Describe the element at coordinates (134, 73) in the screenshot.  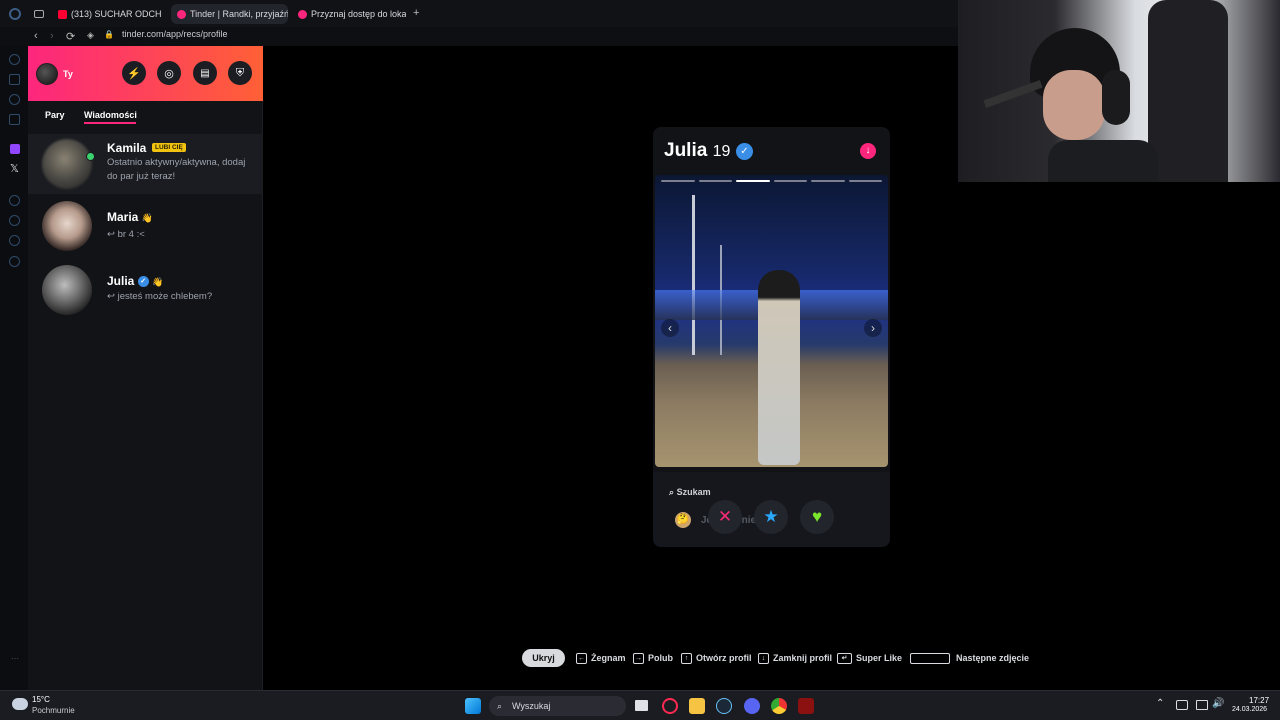
I see `boost-lightning-icon: ⚡` at that location.